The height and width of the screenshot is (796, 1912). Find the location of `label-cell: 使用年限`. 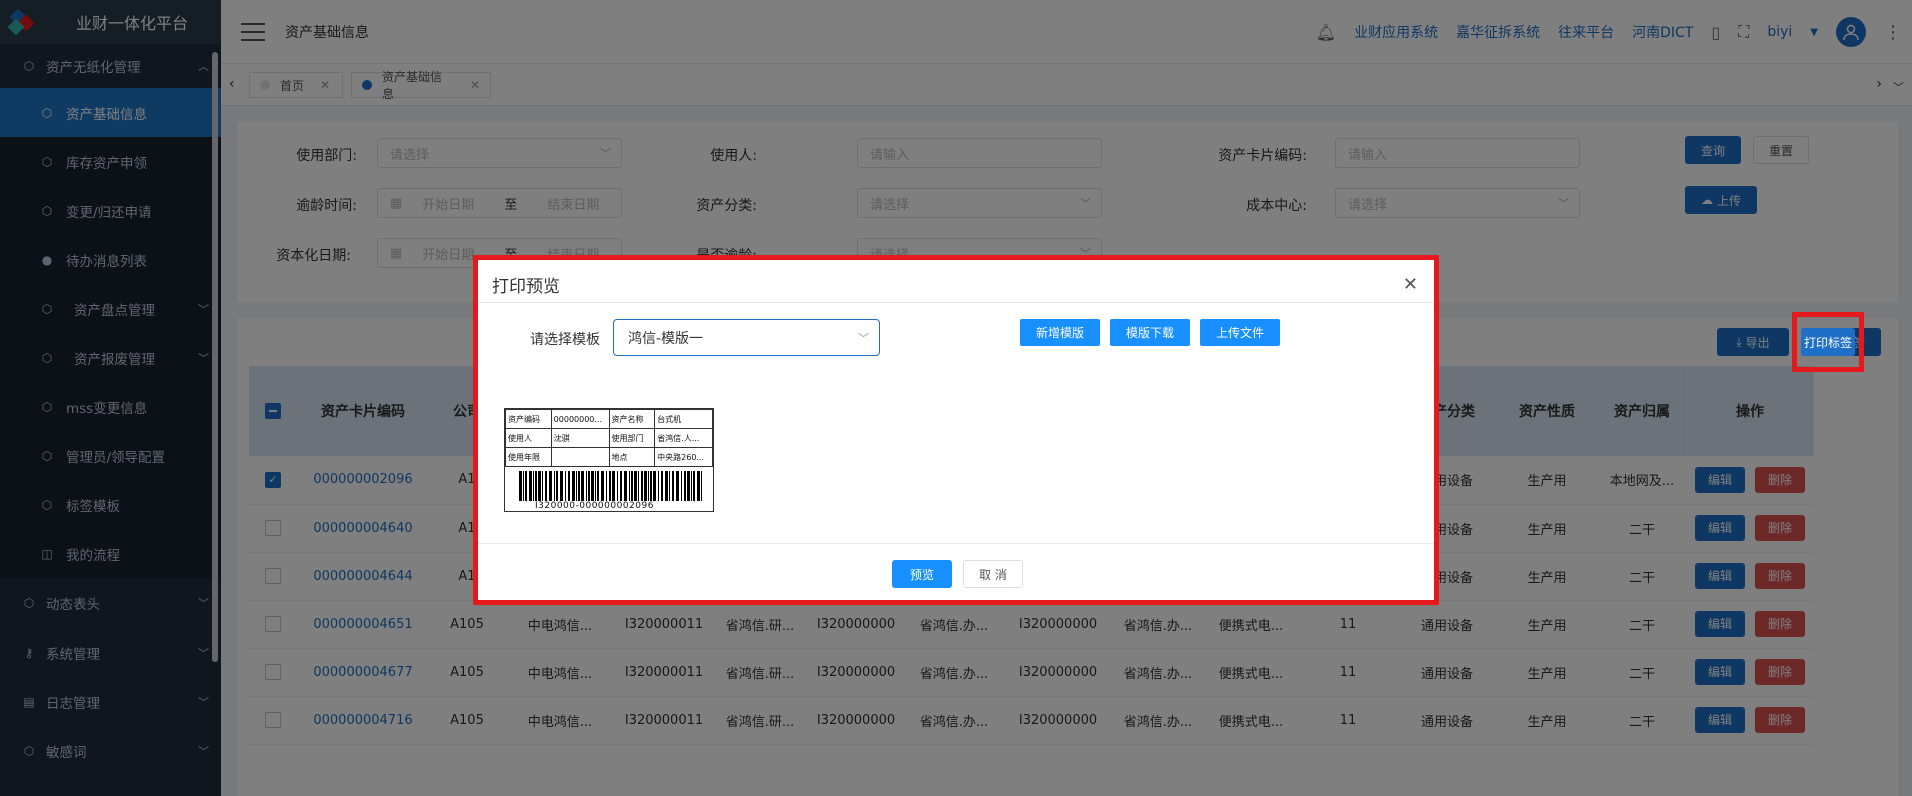

label-cell: 使用年限 is located at coordinates (528, 457).